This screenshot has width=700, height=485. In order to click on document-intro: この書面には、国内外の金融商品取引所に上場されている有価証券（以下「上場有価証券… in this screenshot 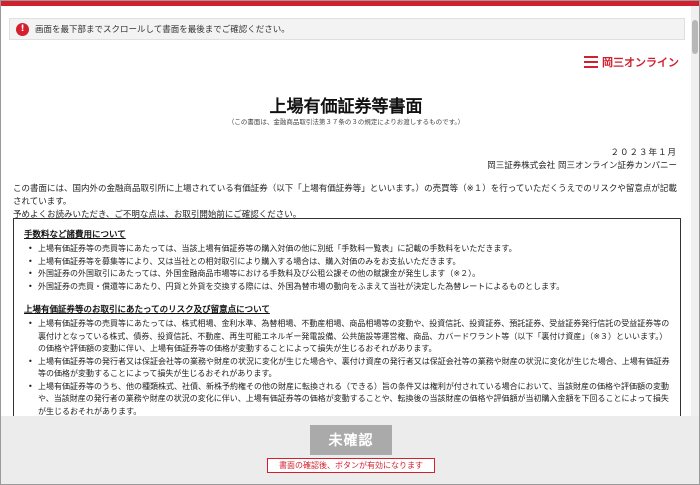, I will do `click(349, 202)`.